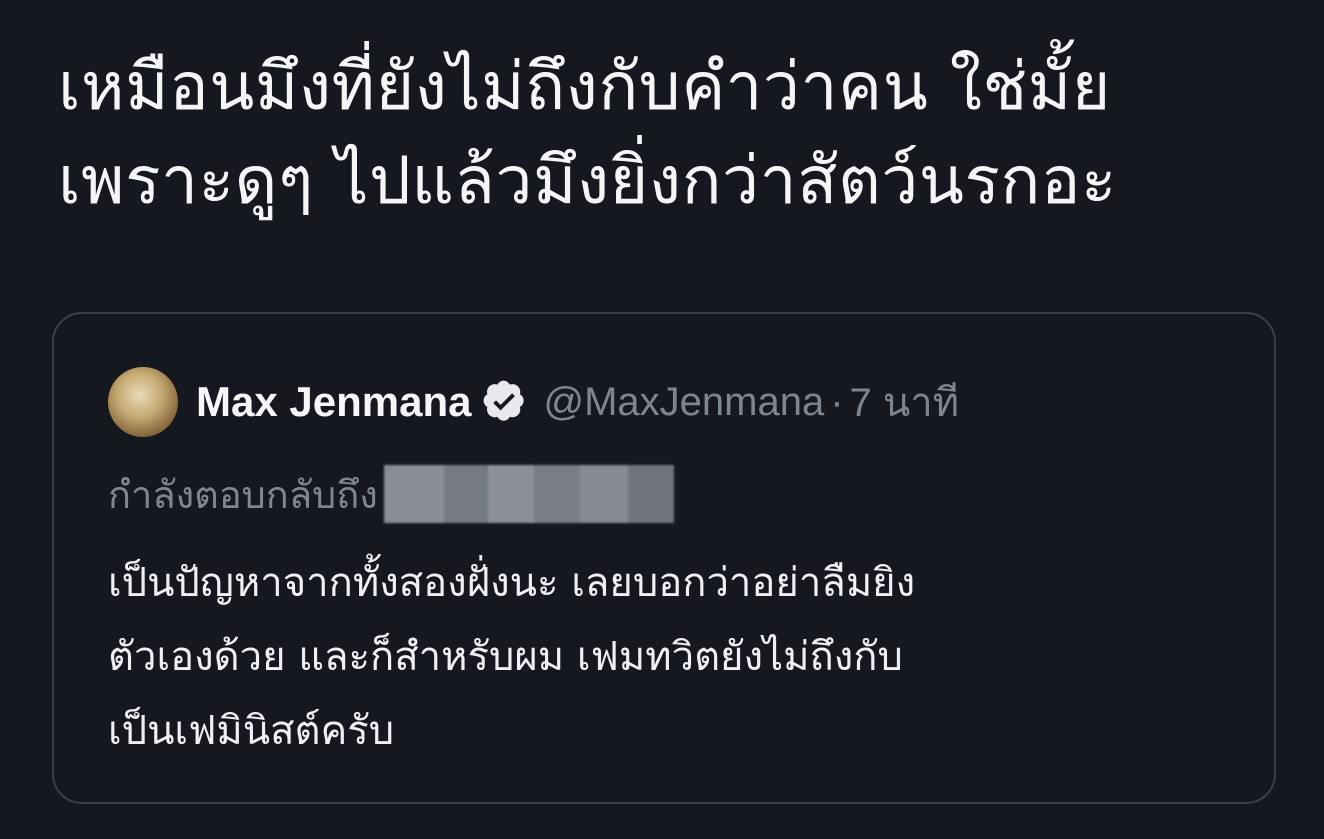  Describe the element at coordinates (533, 402) in the screenshot. I see `quoted-tweet-header: Max Jenmana @MaxJenmana · 7 นาที` at that location.